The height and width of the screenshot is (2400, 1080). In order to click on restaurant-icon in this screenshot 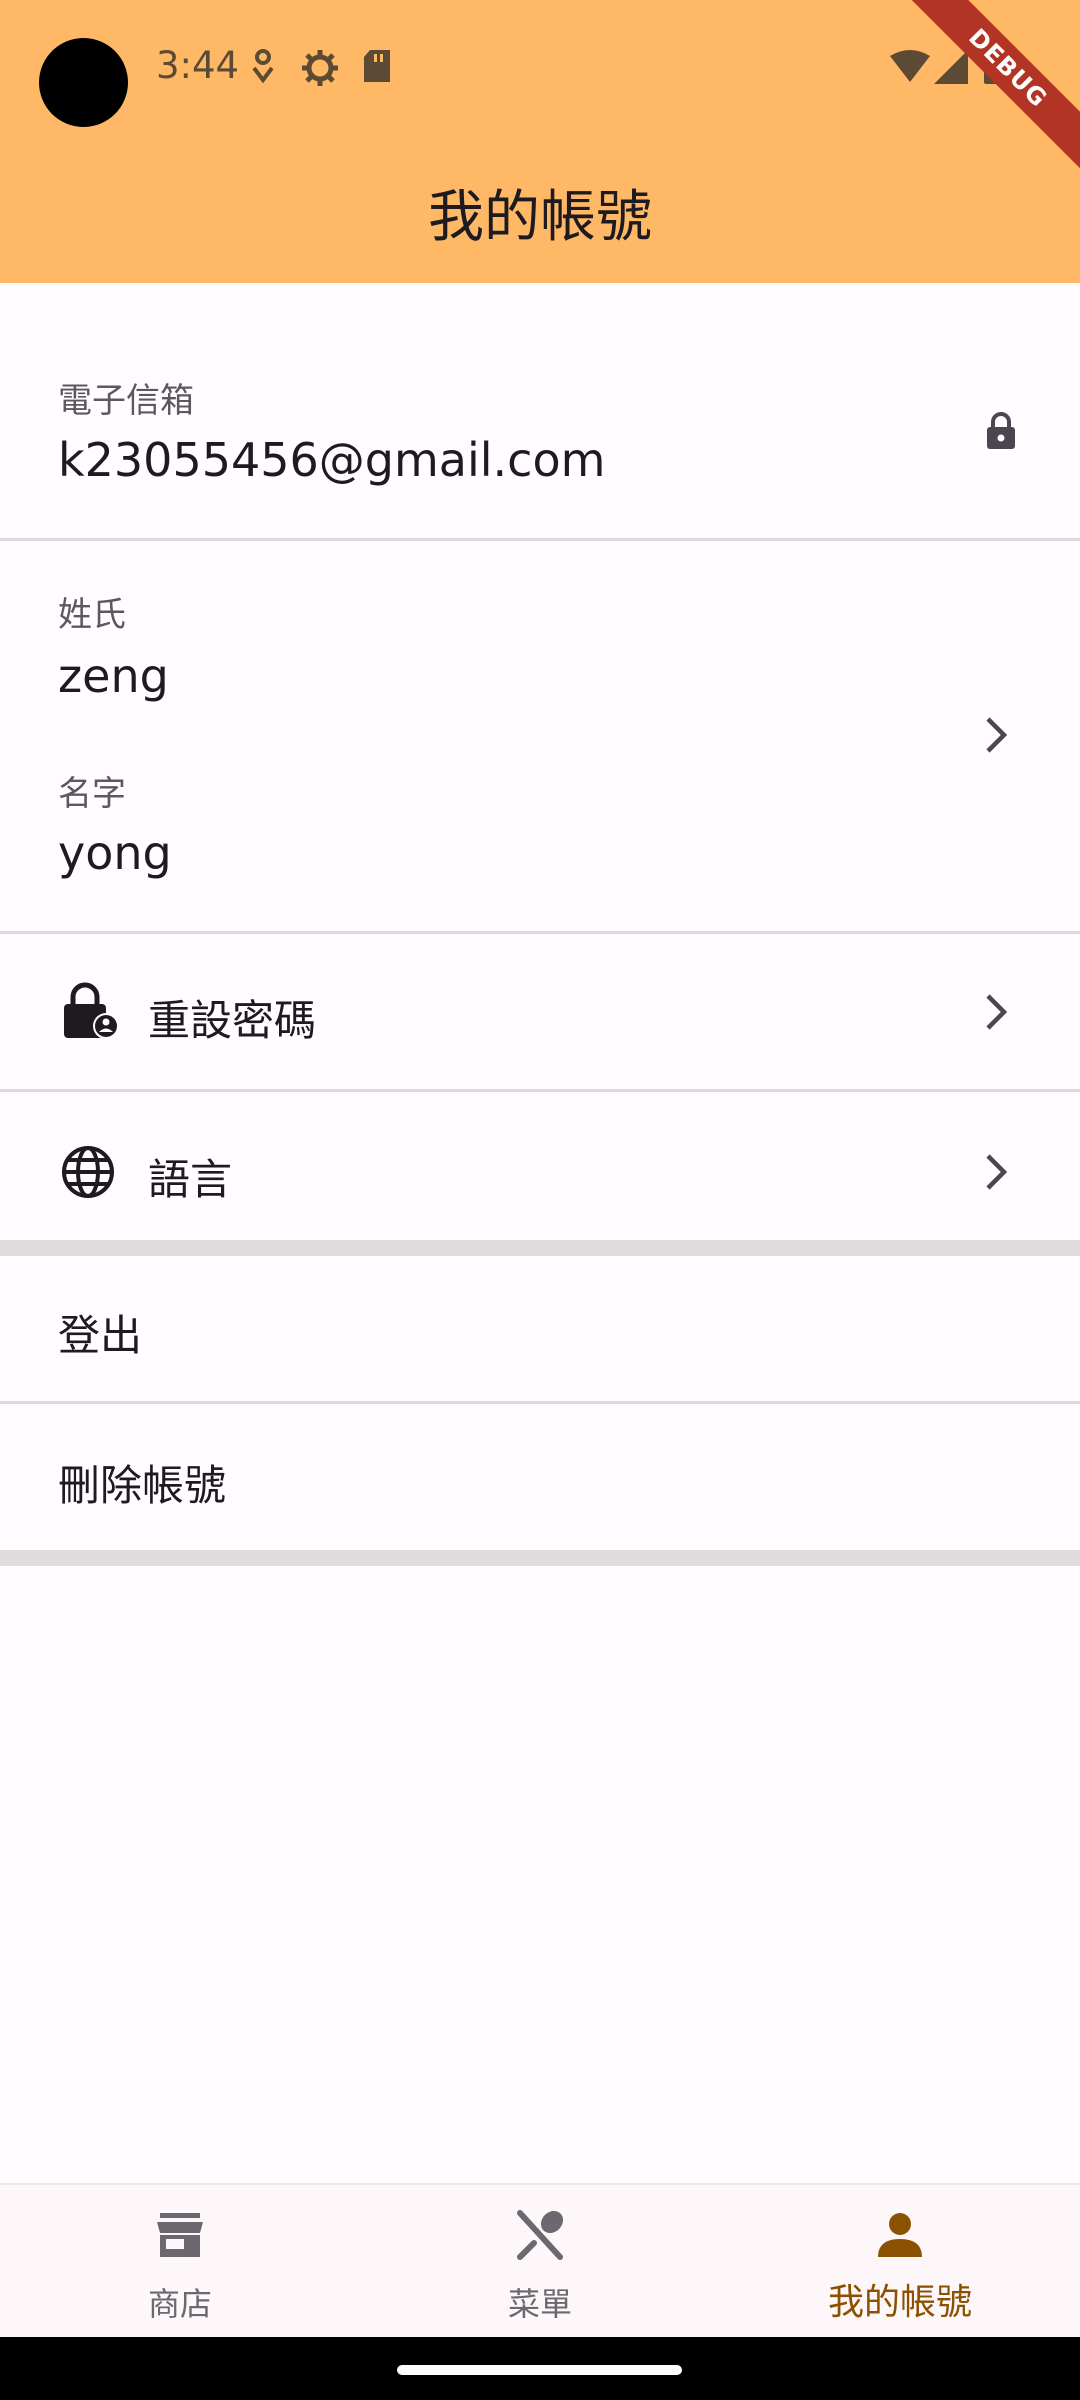, I will do `click(540, 2235)`.